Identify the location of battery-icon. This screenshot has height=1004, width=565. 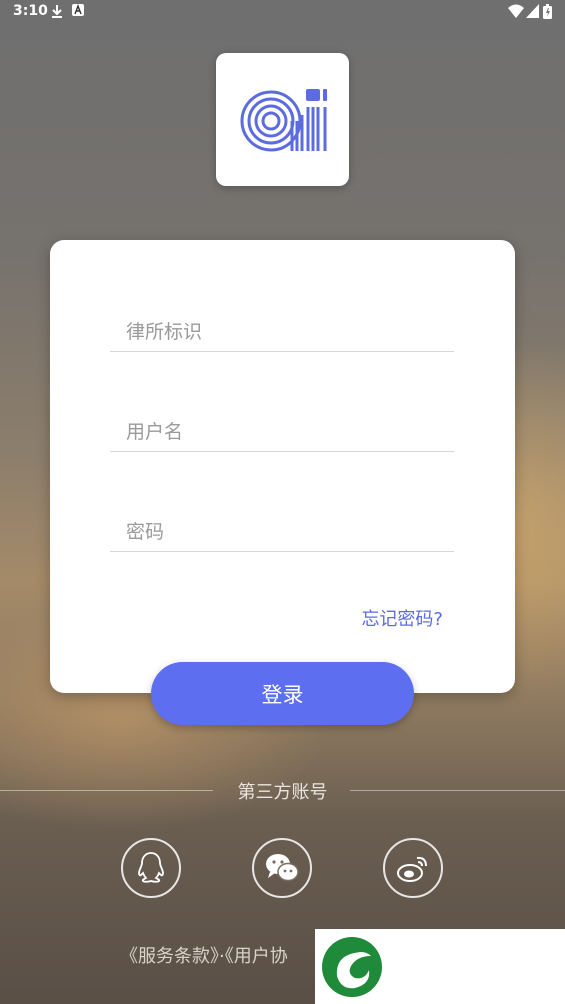
(547, 11).